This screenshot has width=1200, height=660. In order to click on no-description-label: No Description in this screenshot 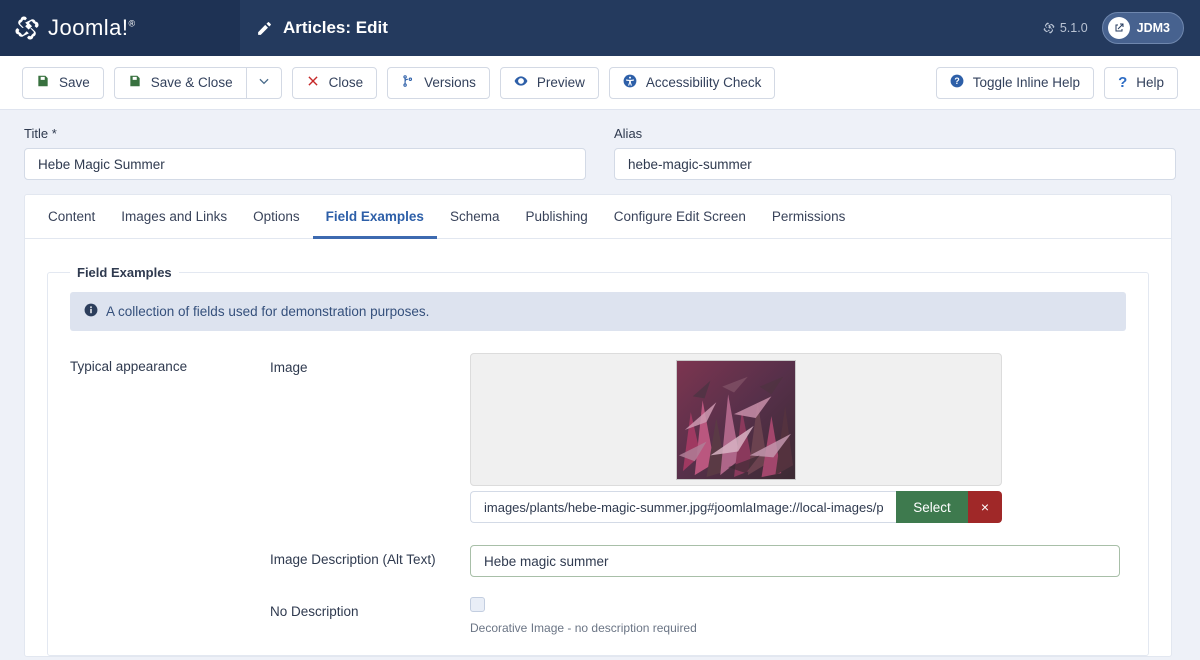, I will do `click(314, 611)`.